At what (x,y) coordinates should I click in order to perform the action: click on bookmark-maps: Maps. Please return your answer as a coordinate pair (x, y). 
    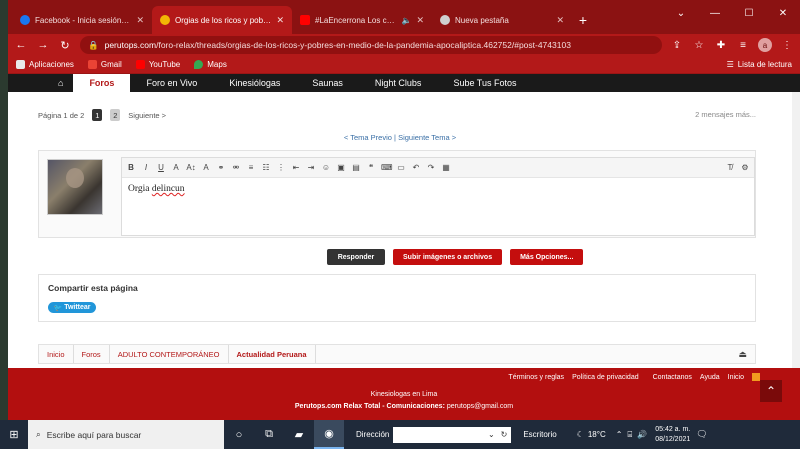
    Looking at the image, I should click on (210, 64).